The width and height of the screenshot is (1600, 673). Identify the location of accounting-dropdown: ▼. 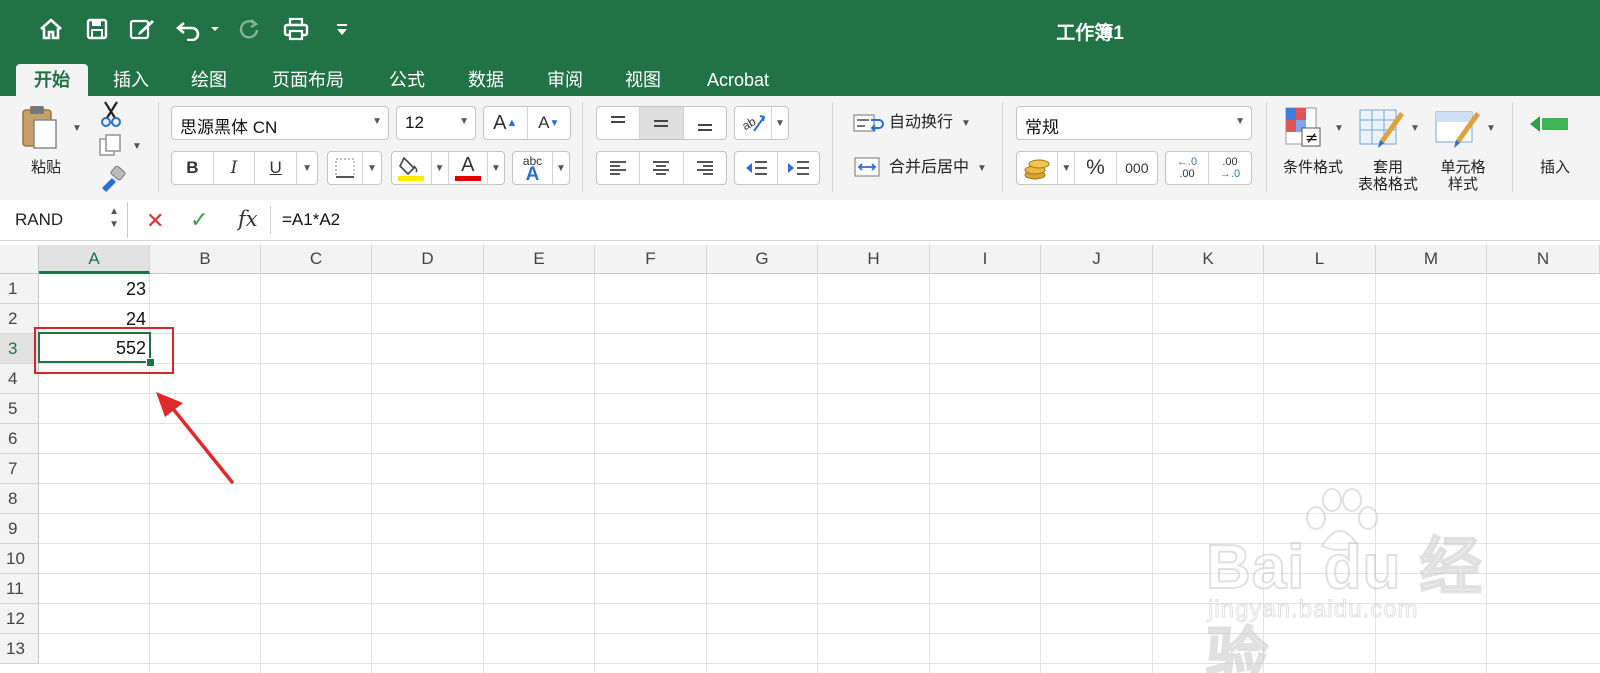
(1067, 168).